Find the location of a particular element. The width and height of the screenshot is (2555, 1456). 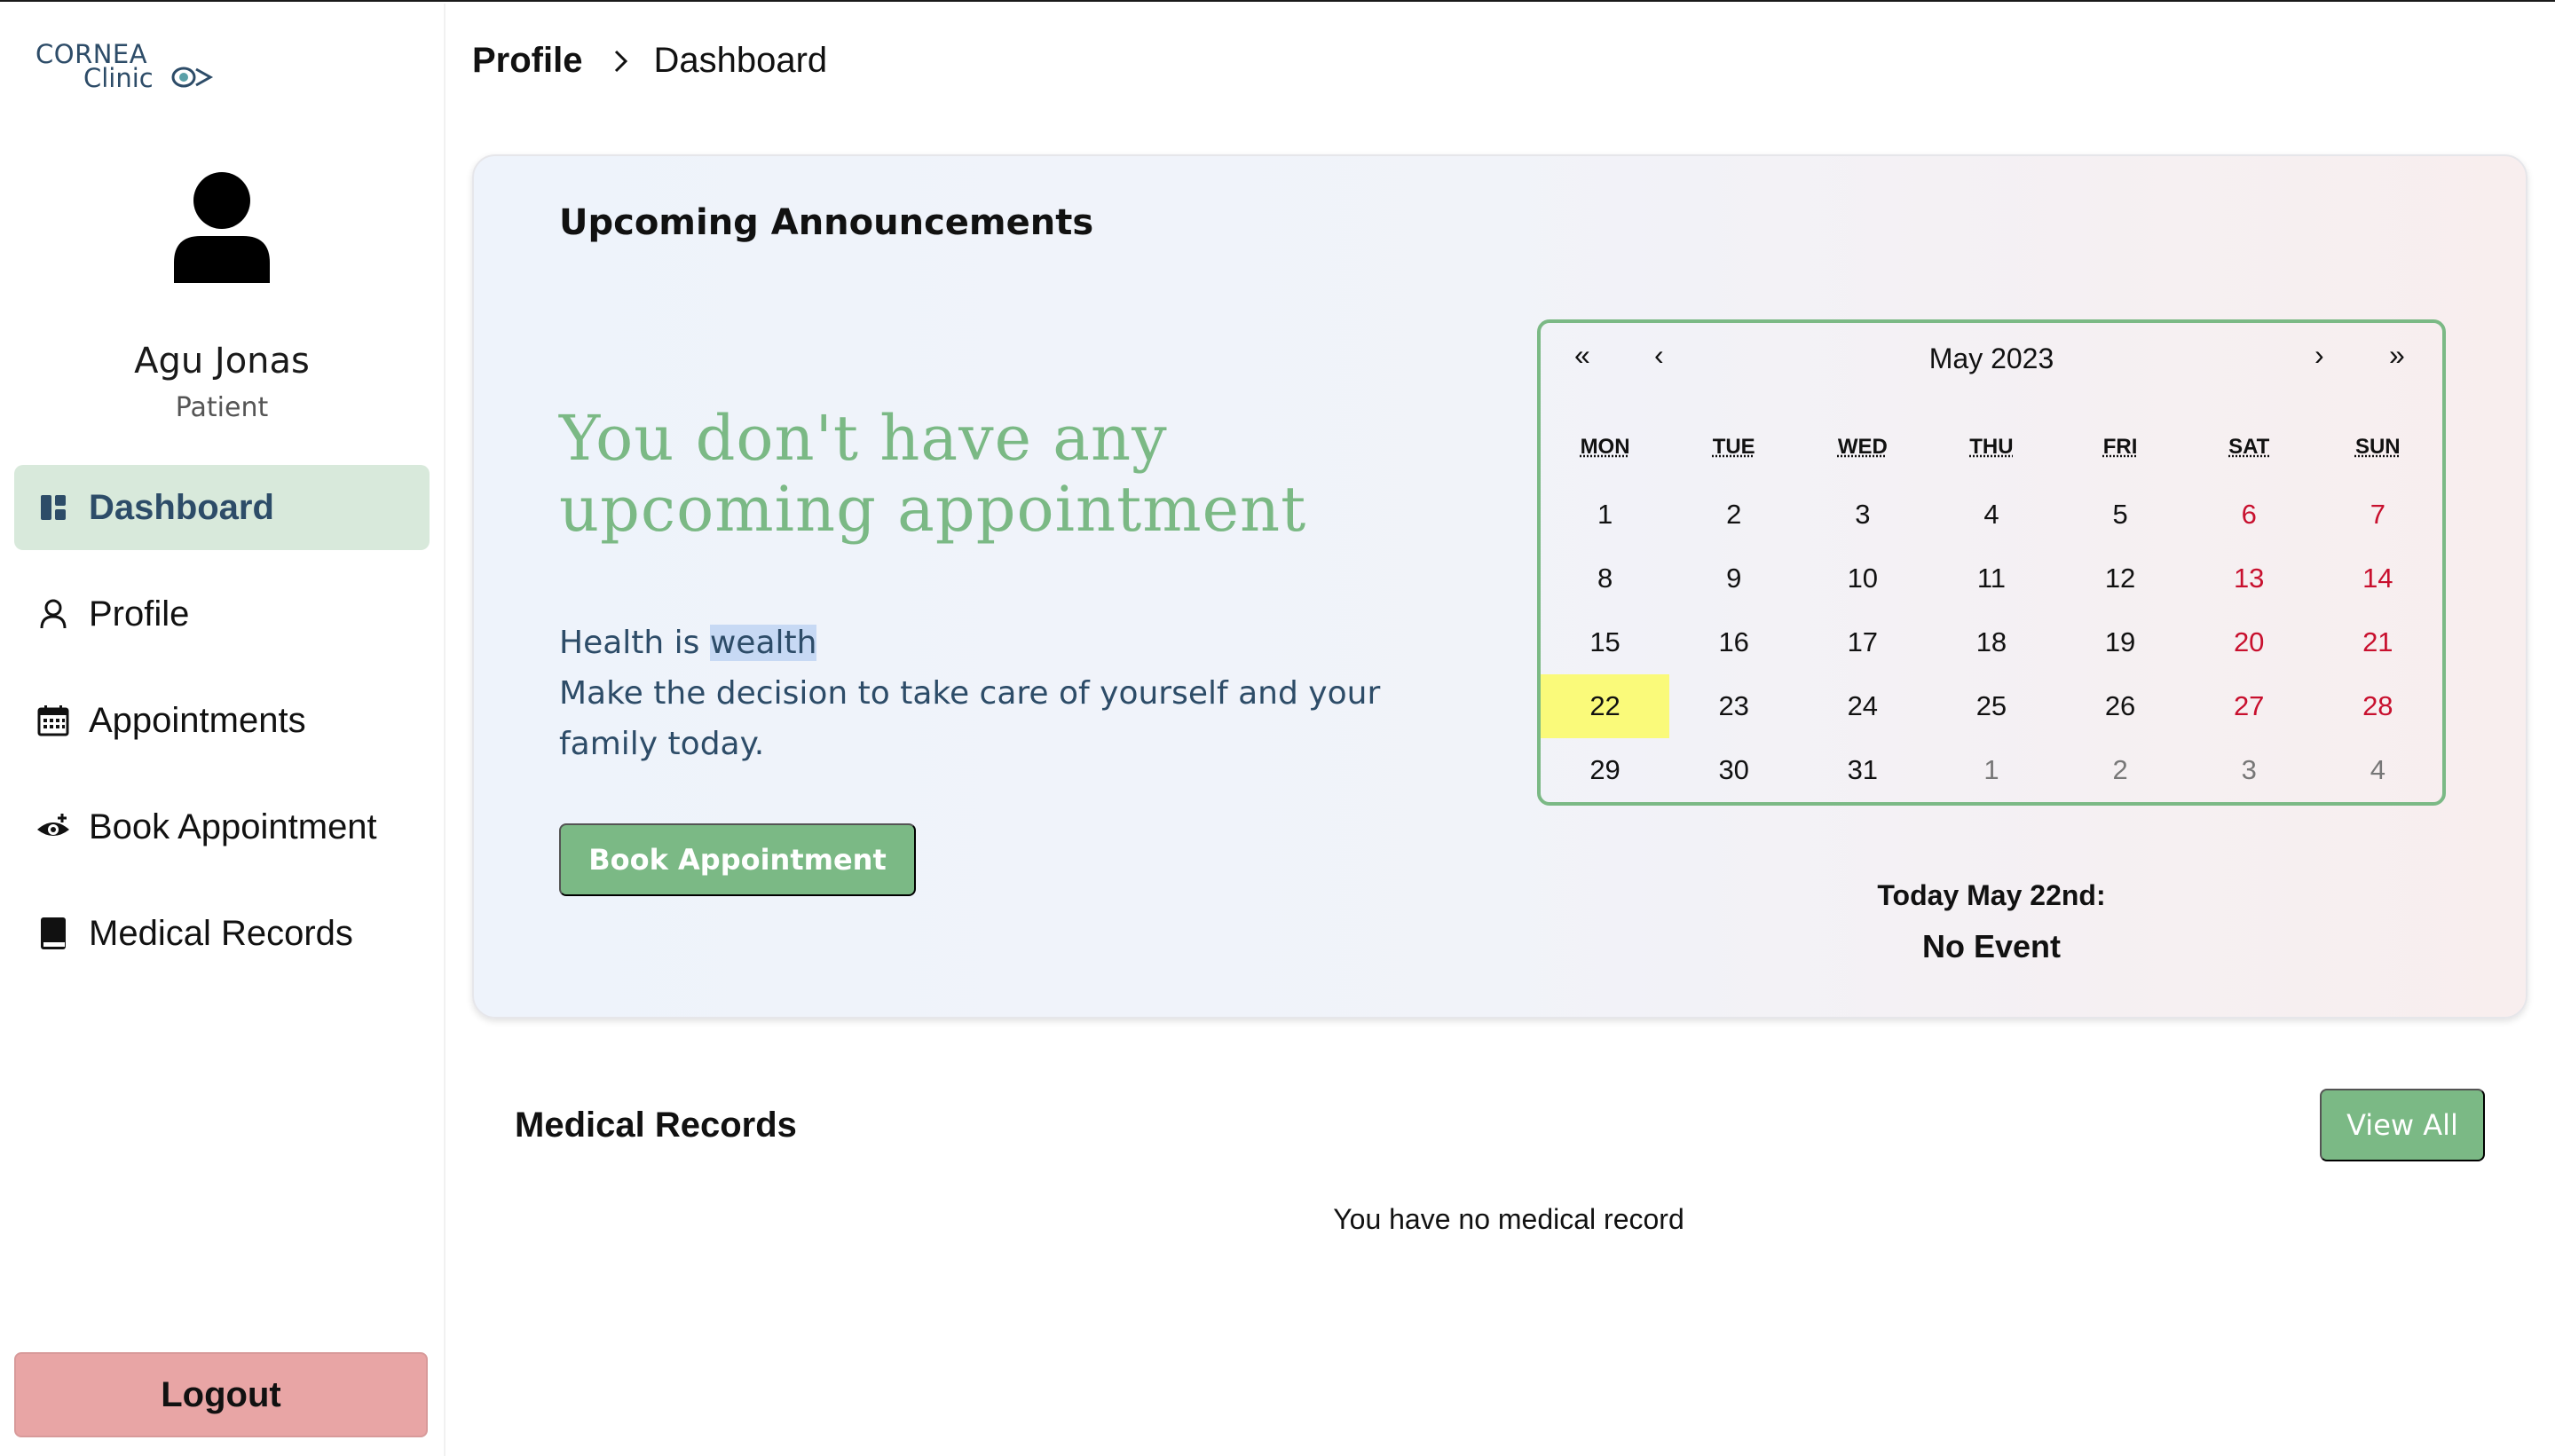

calendar-day: 19 is located at coordinates (2120, 642).